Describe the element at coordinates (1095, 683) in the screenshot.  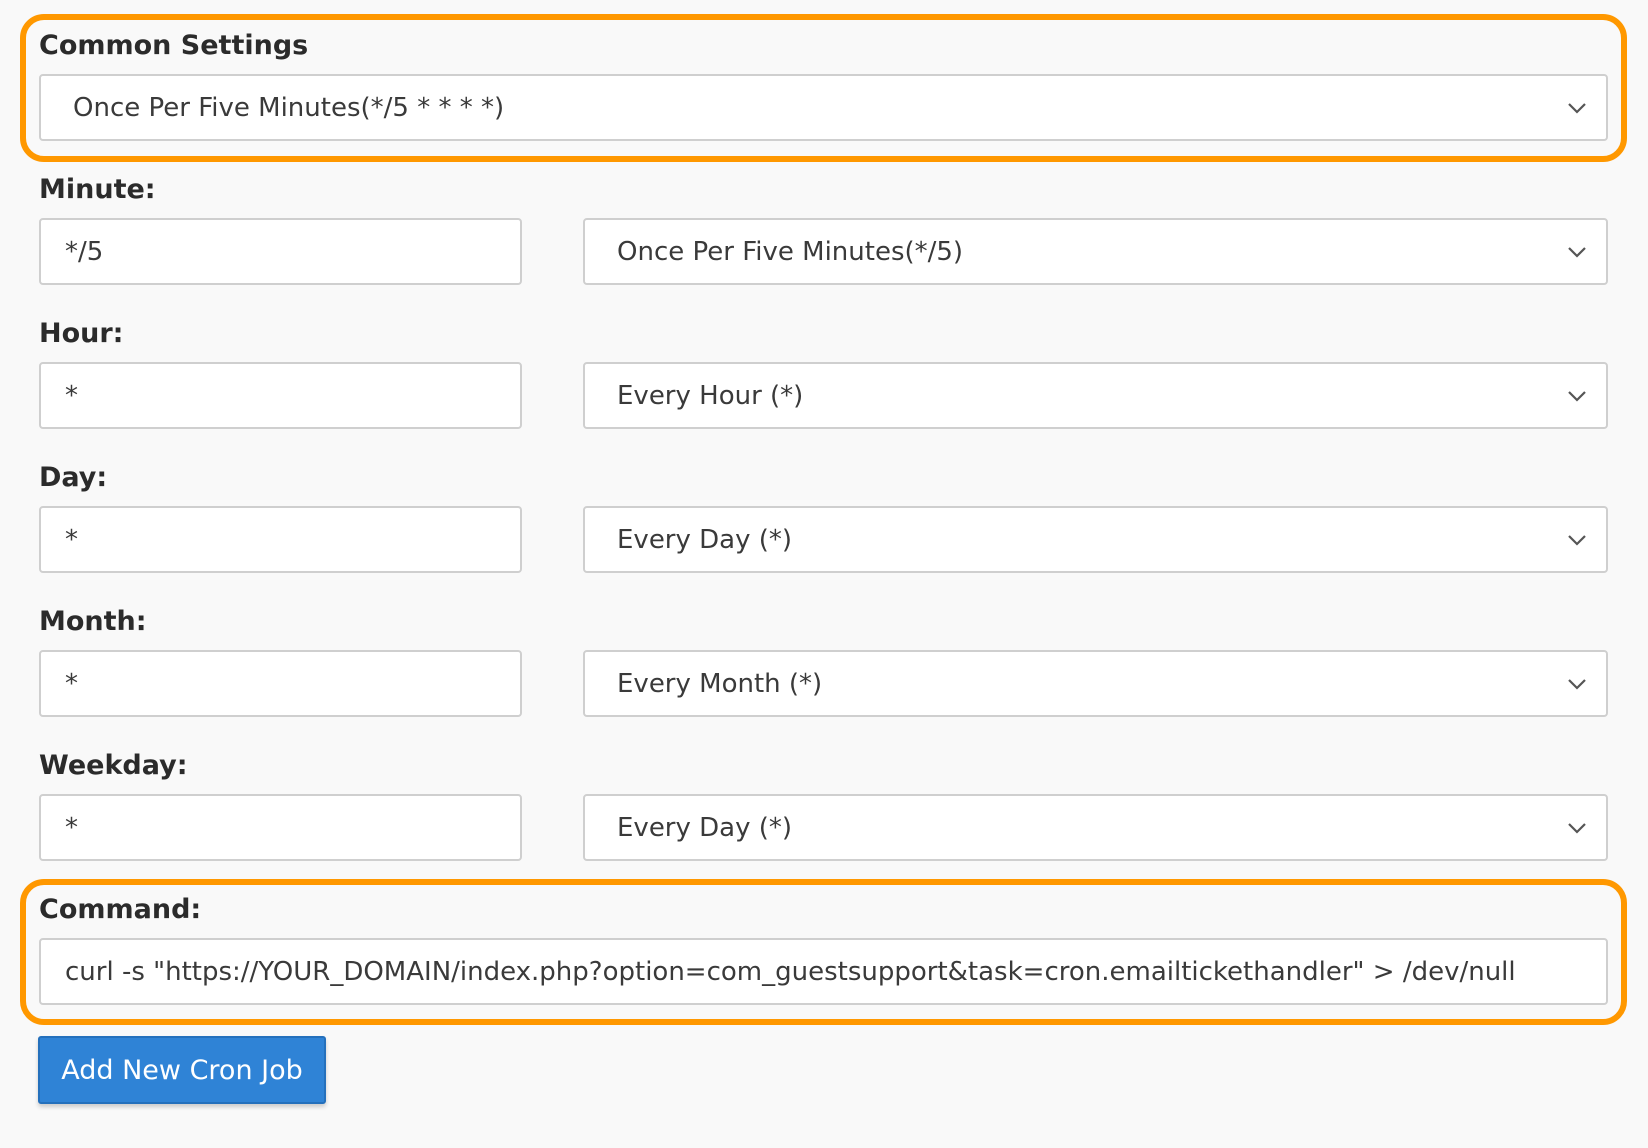
I see `month-select: Every Month (*)` at that location.